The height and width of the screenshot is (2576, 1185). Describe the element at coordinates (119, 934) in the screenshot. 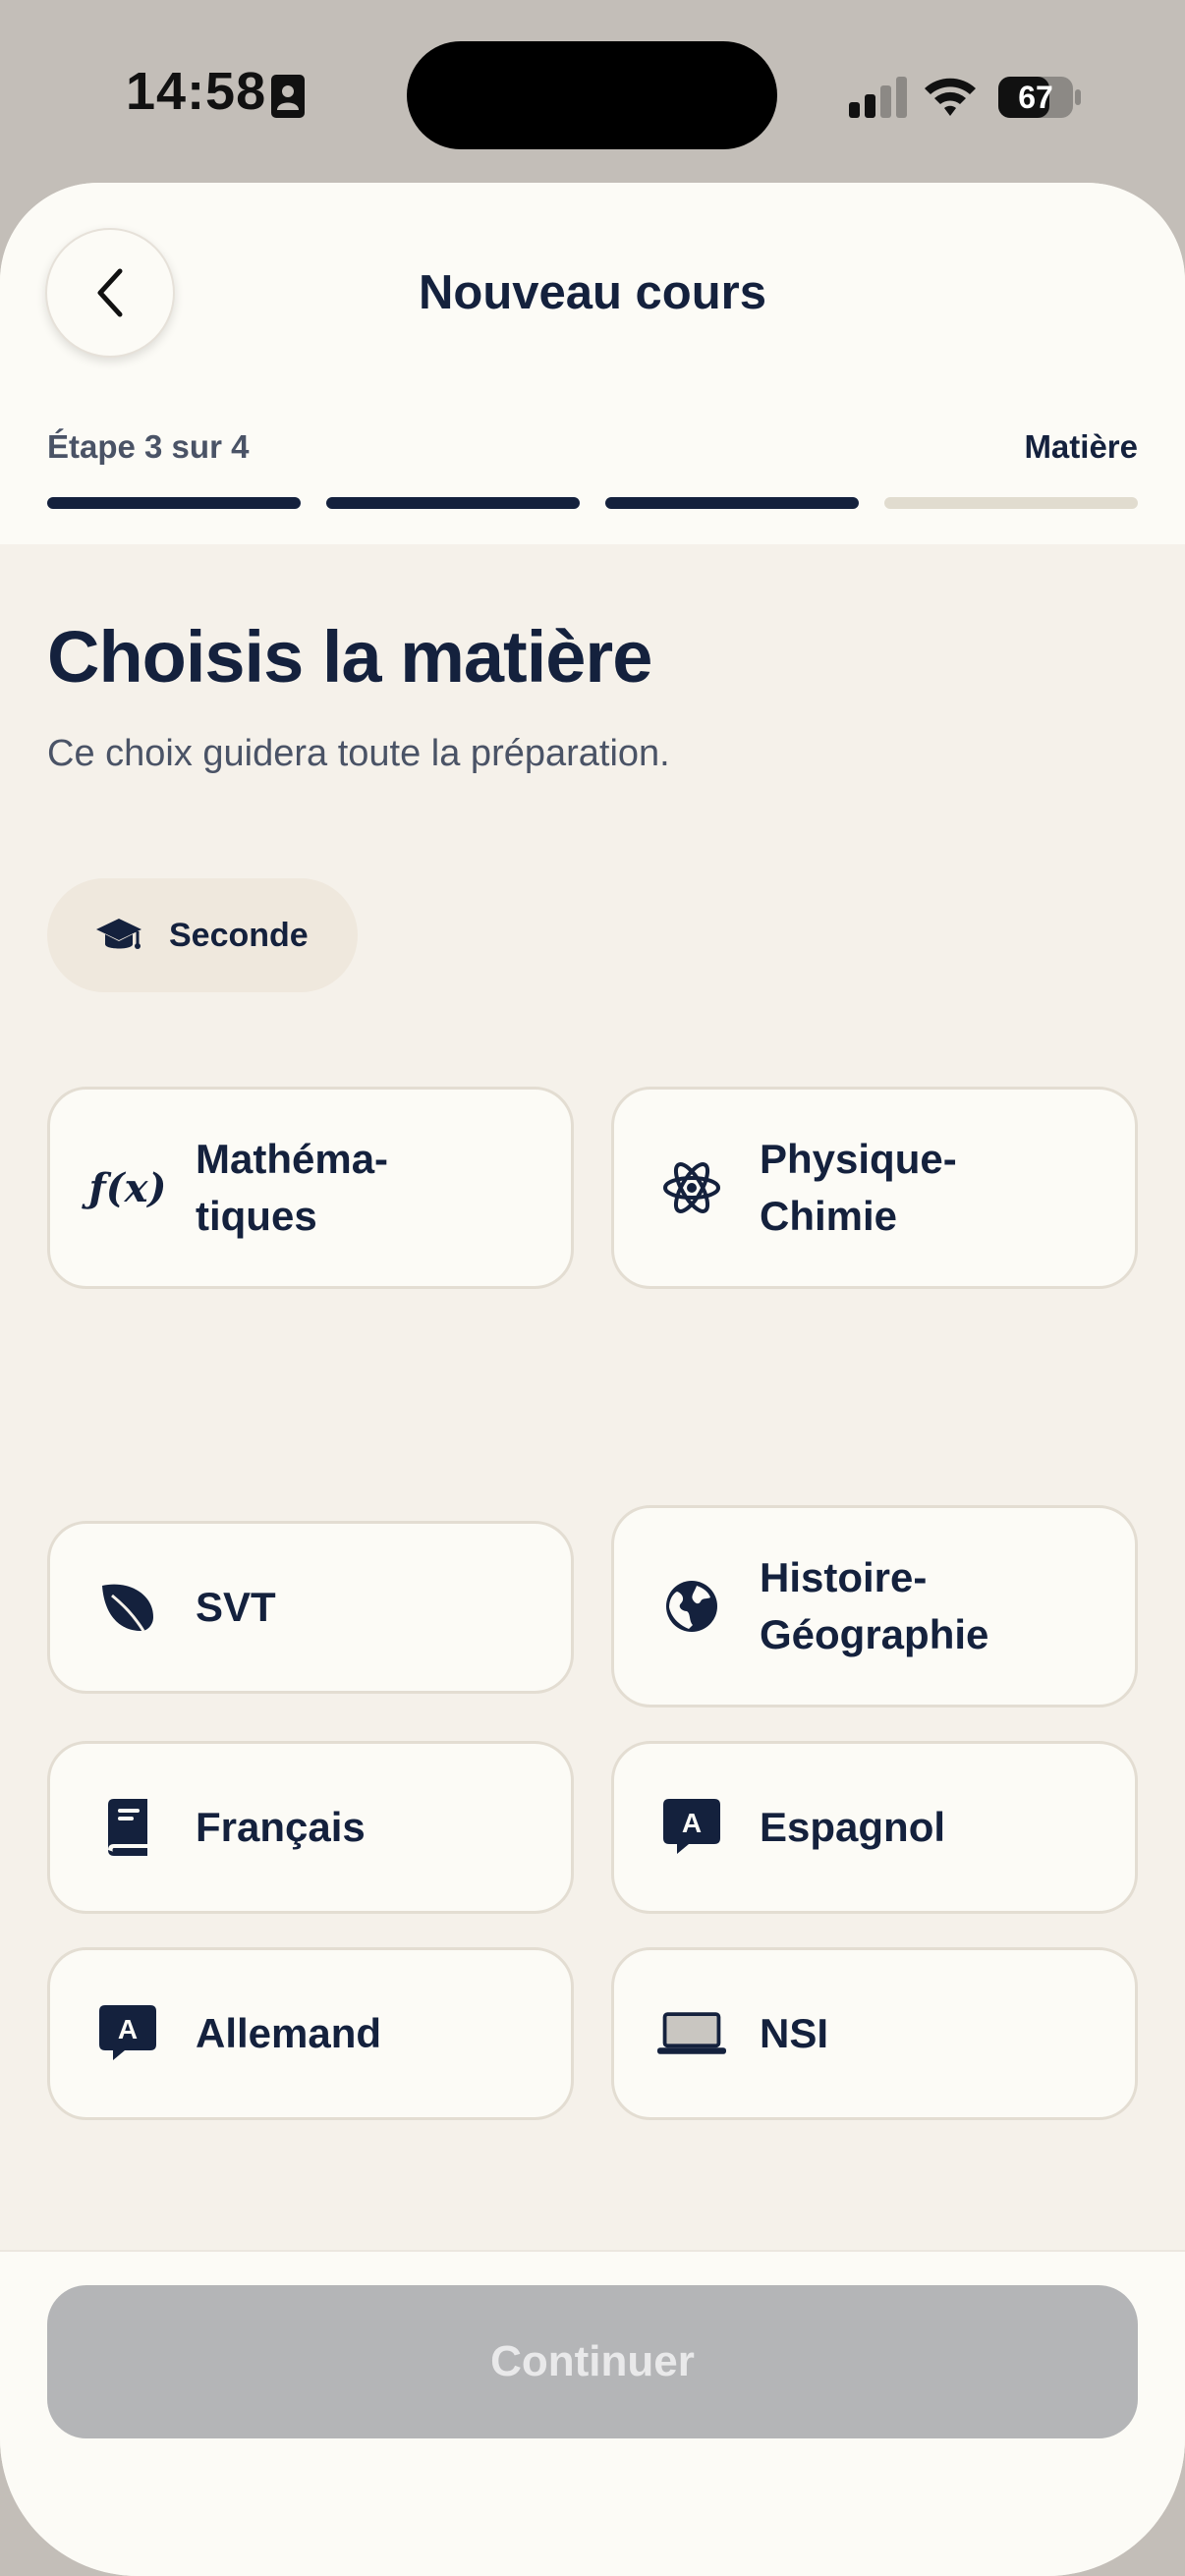

I see `graduation-cap-icon` at that location.